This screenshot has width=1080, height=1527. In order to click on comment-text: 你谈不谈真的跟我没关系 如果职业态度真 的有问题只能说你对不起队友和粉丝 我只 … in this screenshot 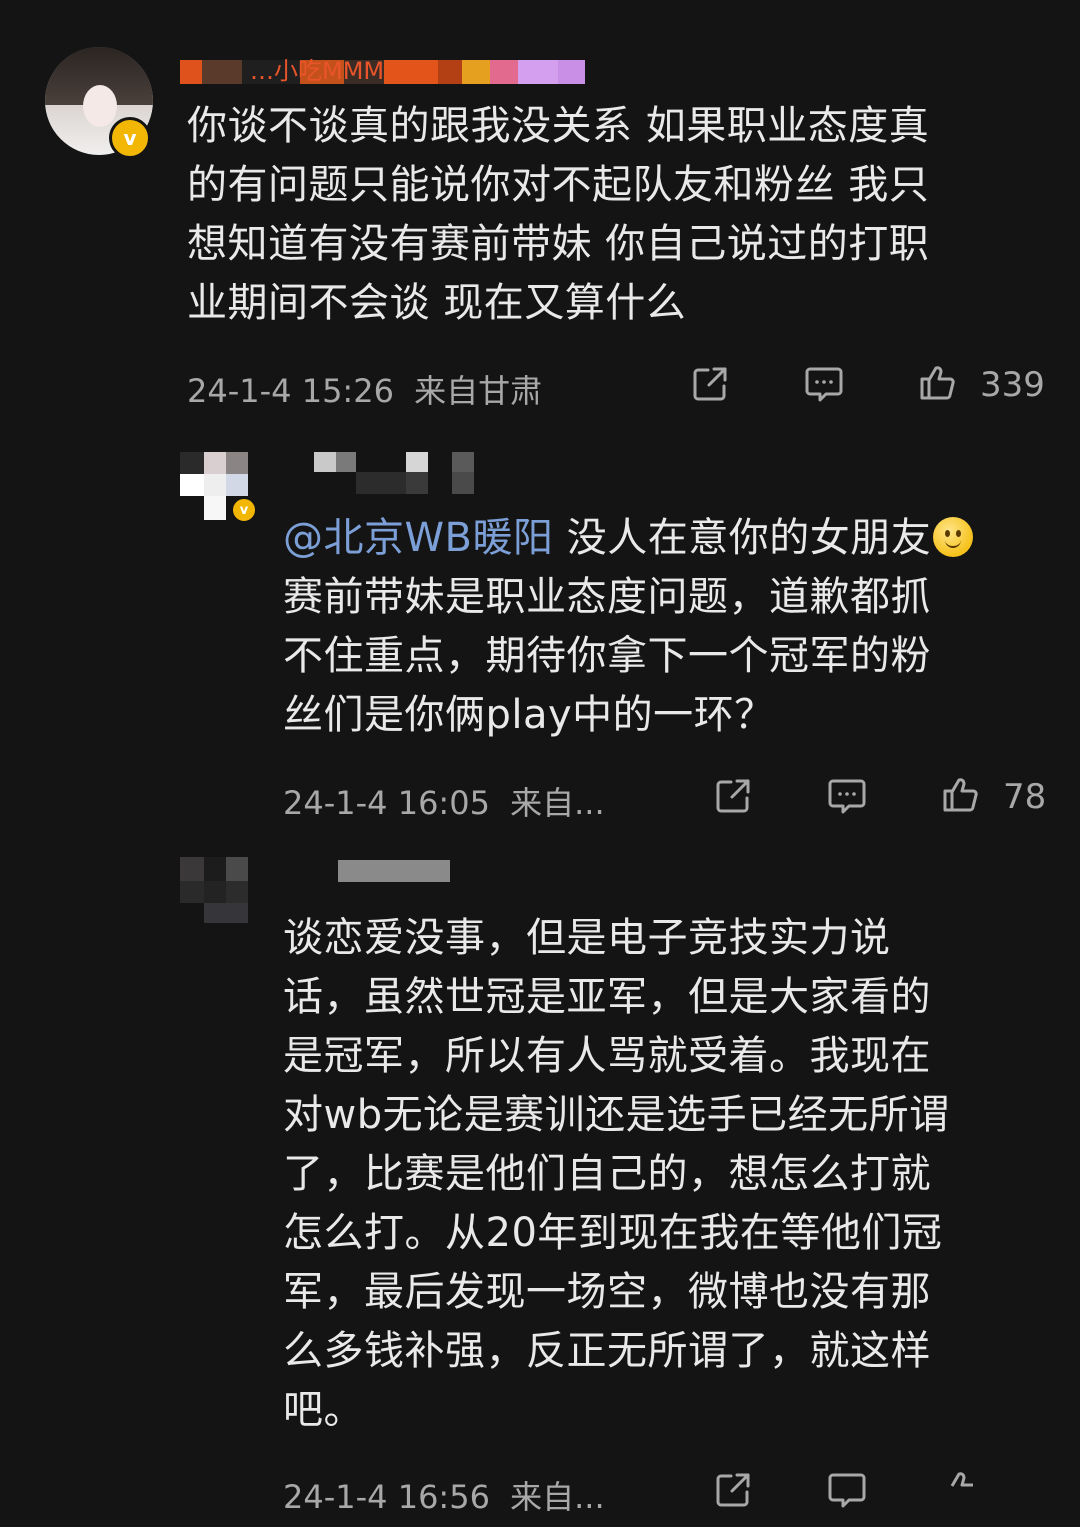, I will do `click(558, 214)`.